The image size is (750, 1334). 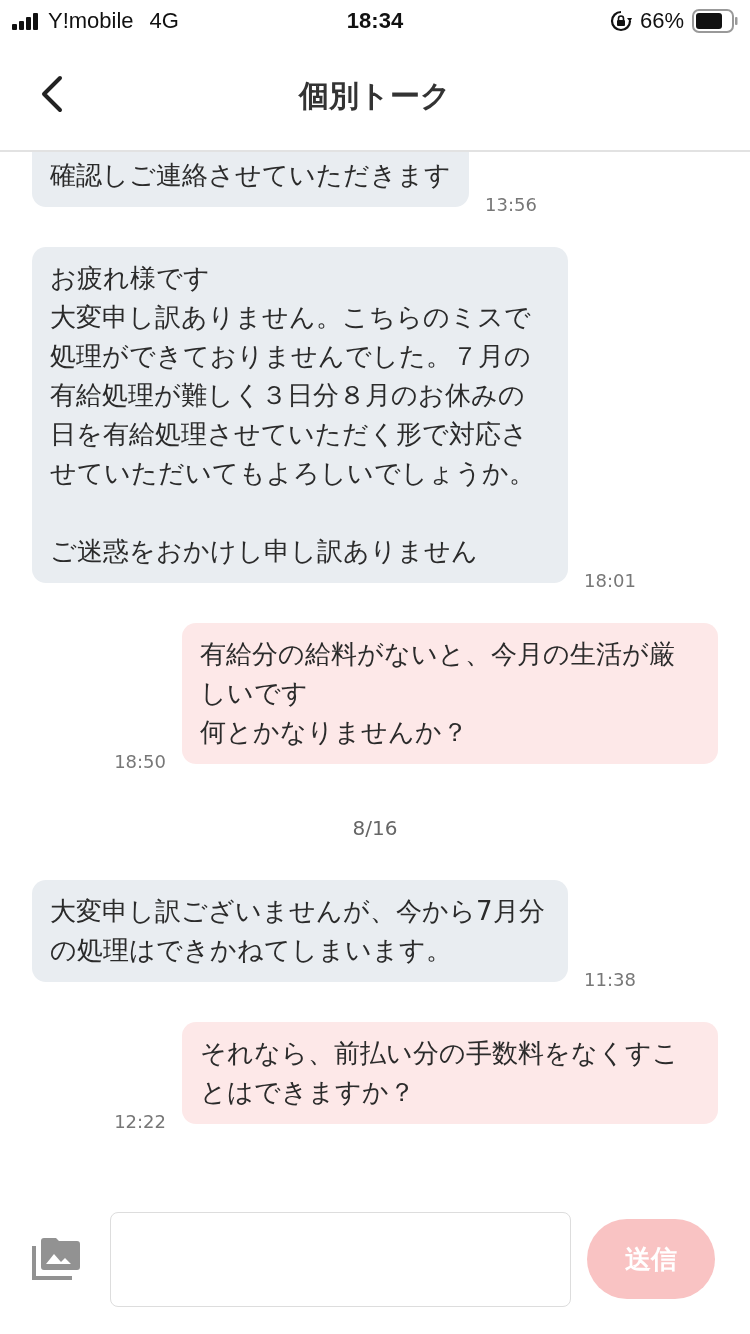 What do you see at coordinates (440, 1073) in the screenshot?
I see `message-text: それなら、前払い分の手数料をなくすことはできますか？` at bounding box center [440, 1073].